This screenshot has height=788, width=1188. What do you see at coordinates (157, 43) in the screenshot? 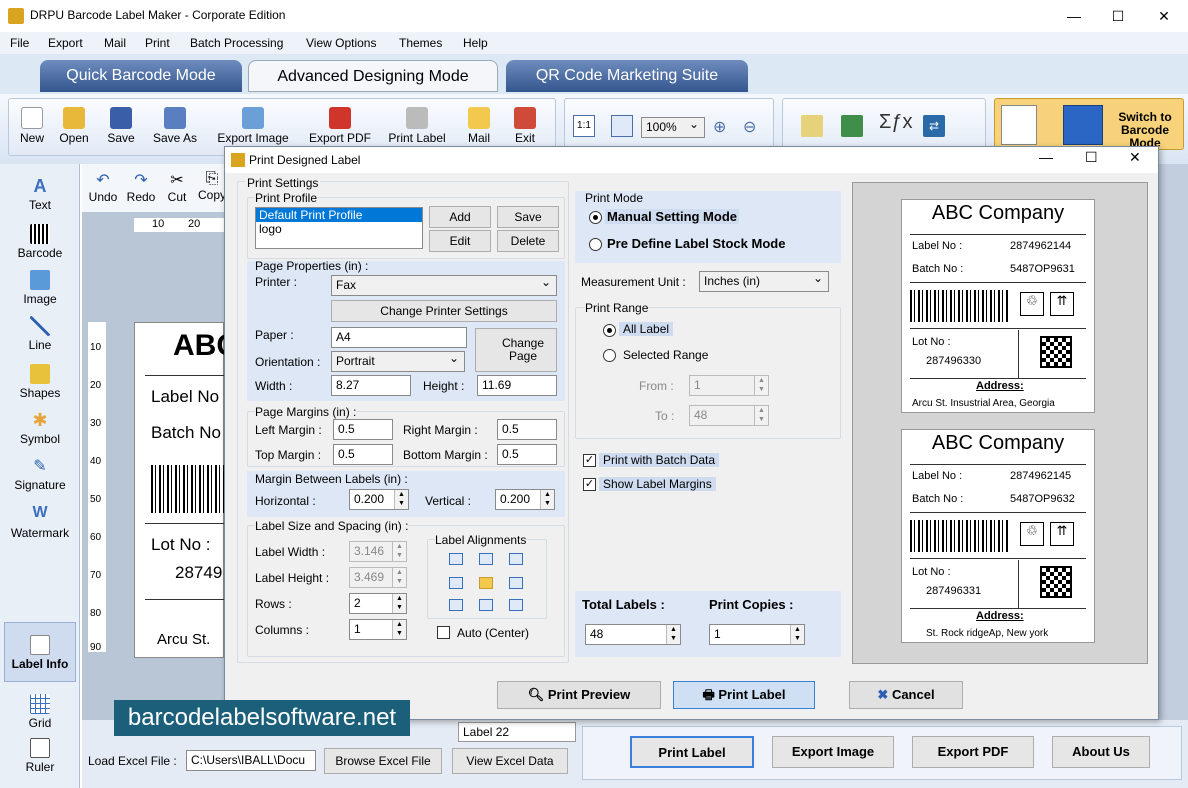
I see `menu-print: Print` at bounding box center [157, 43].